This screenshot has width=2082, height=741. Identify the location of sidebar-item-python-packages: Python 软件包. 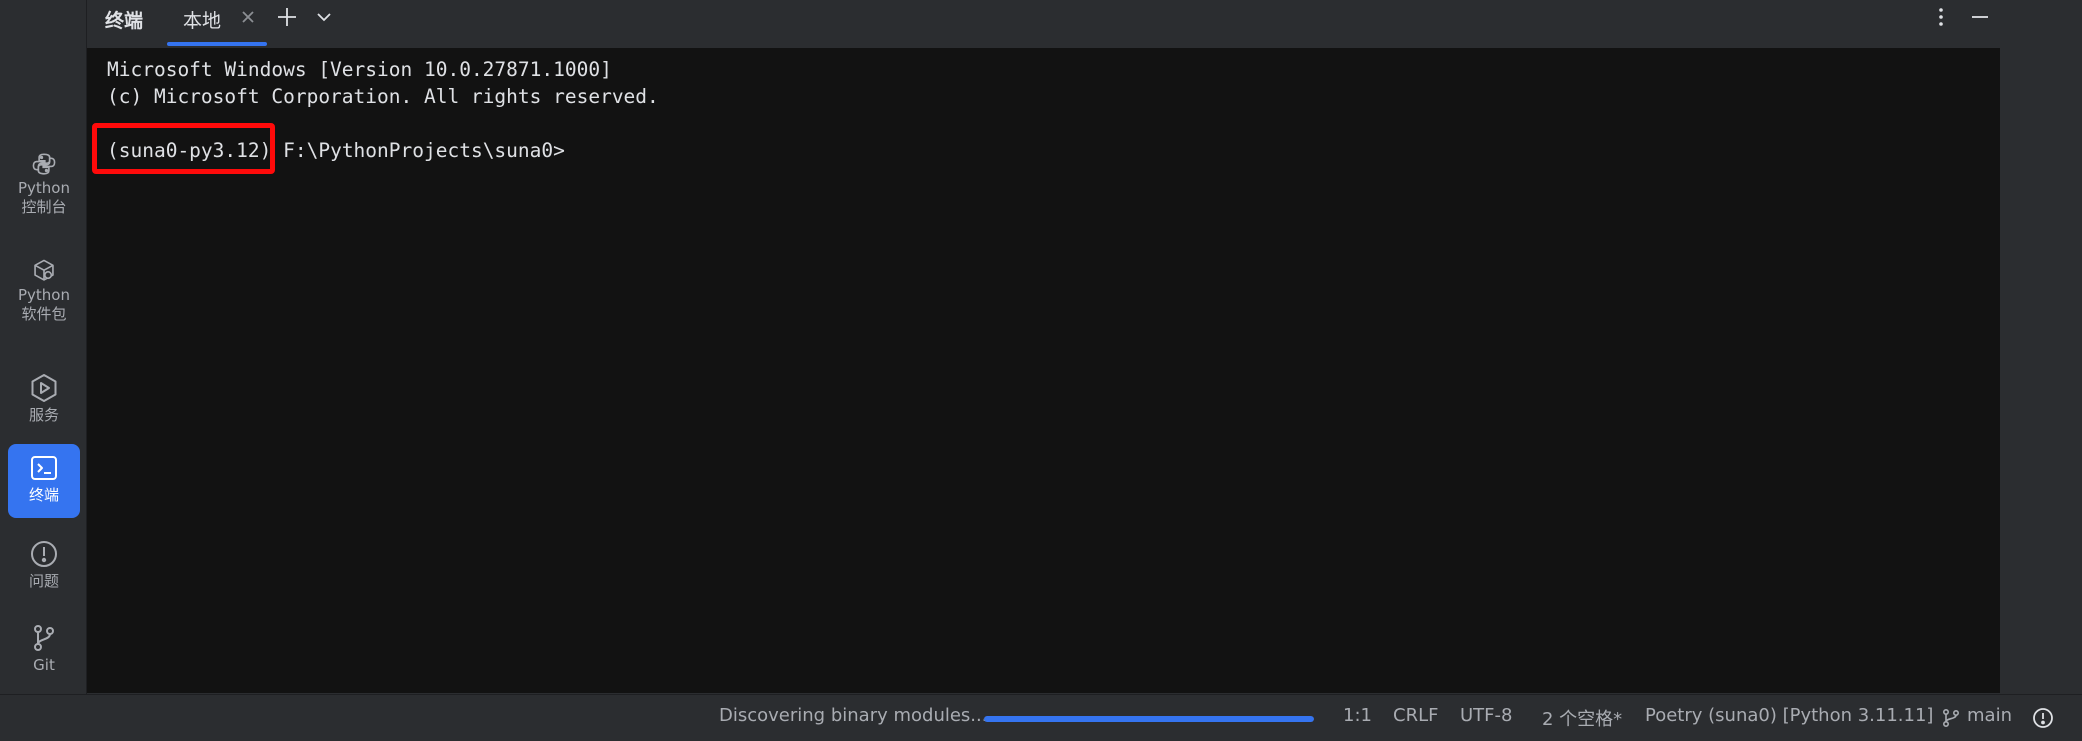
(44, 287).